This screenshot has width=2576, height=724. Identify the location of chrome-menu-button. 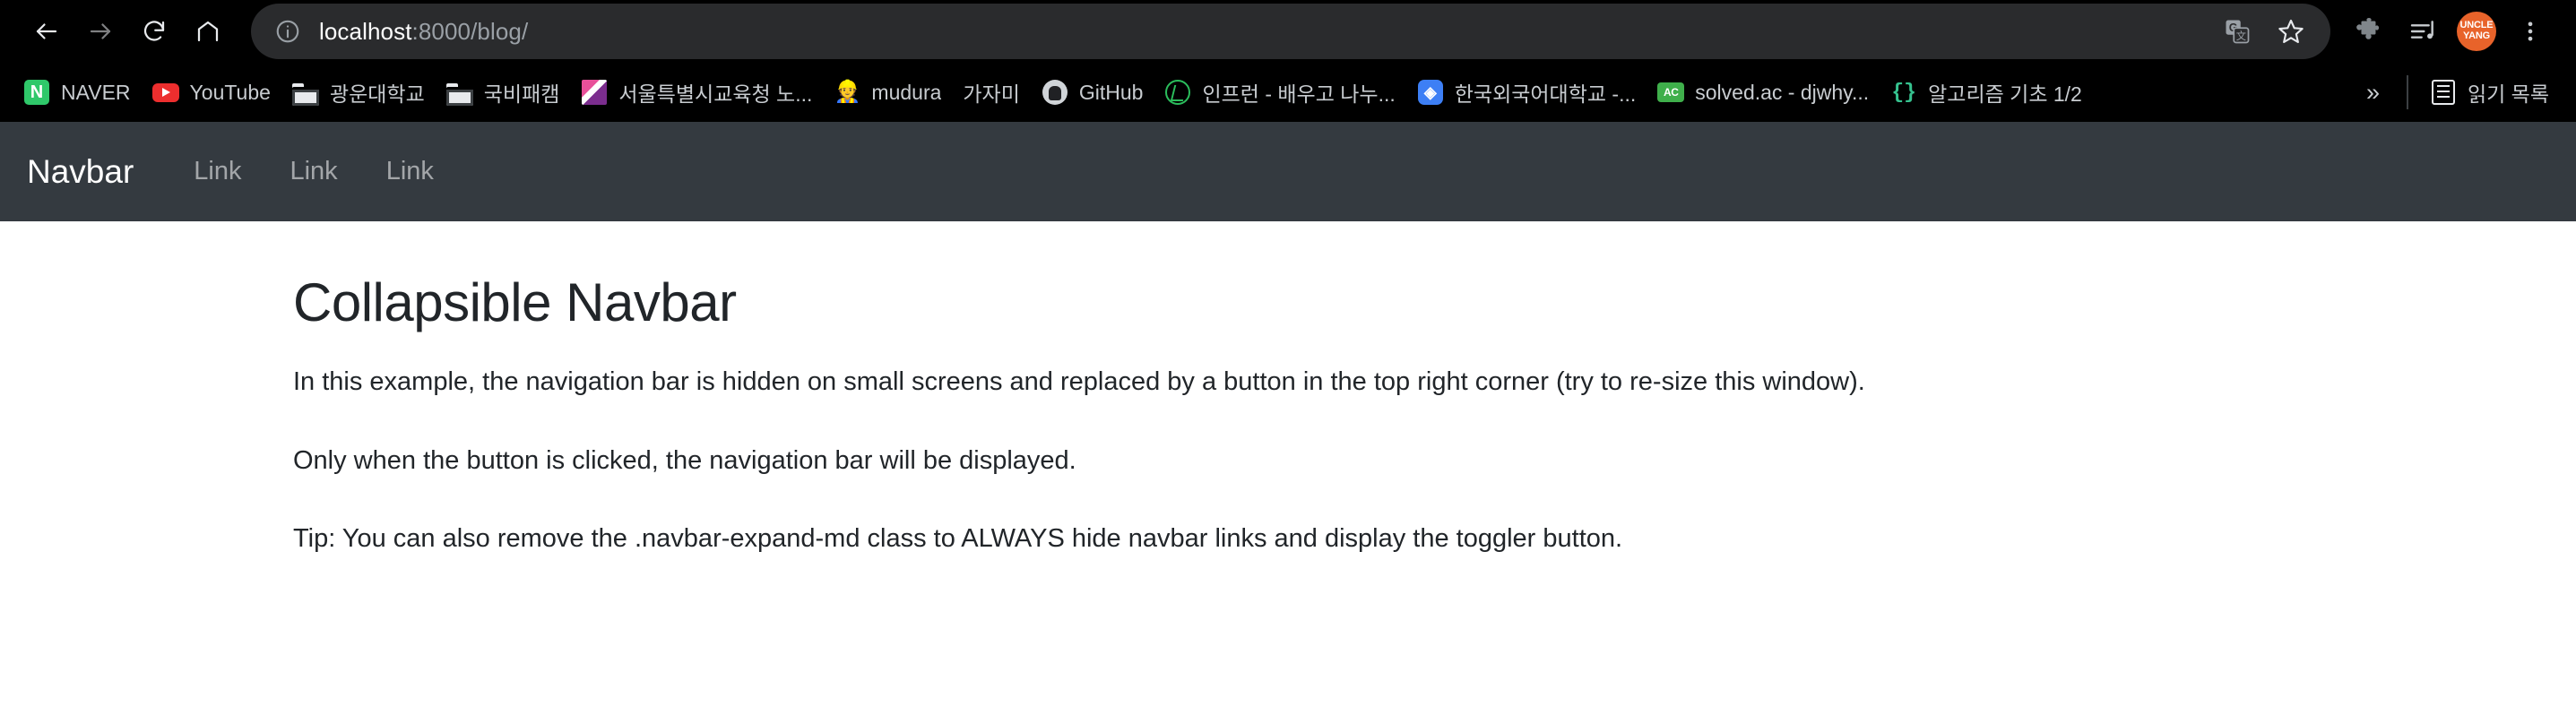
(2530, 31).